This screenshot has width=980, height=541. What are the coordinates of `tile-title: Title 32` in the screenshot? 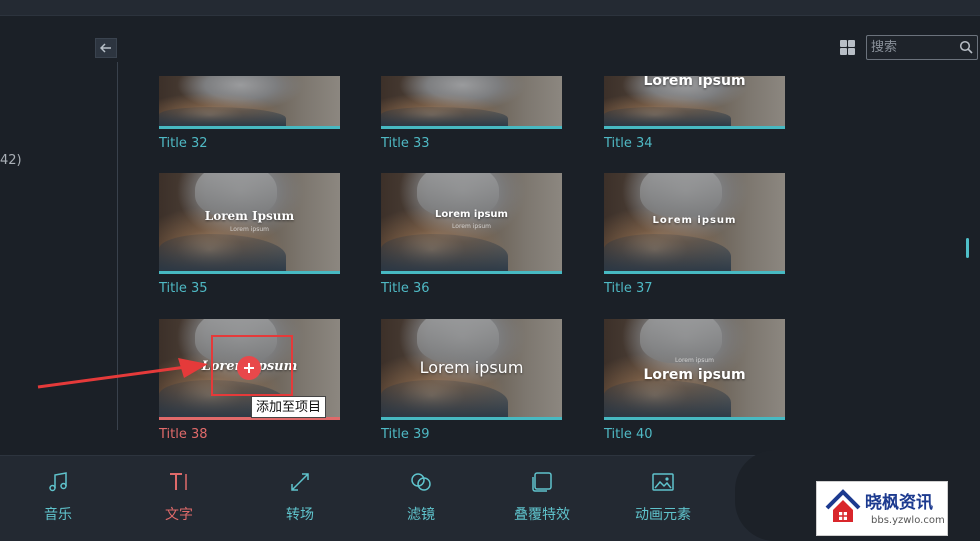 It's located at (183, 143).